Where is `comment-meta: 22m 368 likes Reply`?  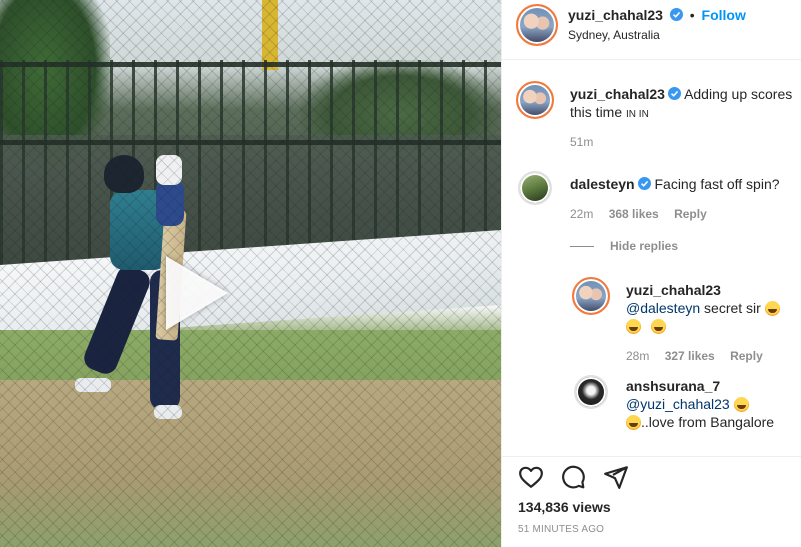
comment-meta: 22m 368 likes Reply is located at coordinates (644, 214).